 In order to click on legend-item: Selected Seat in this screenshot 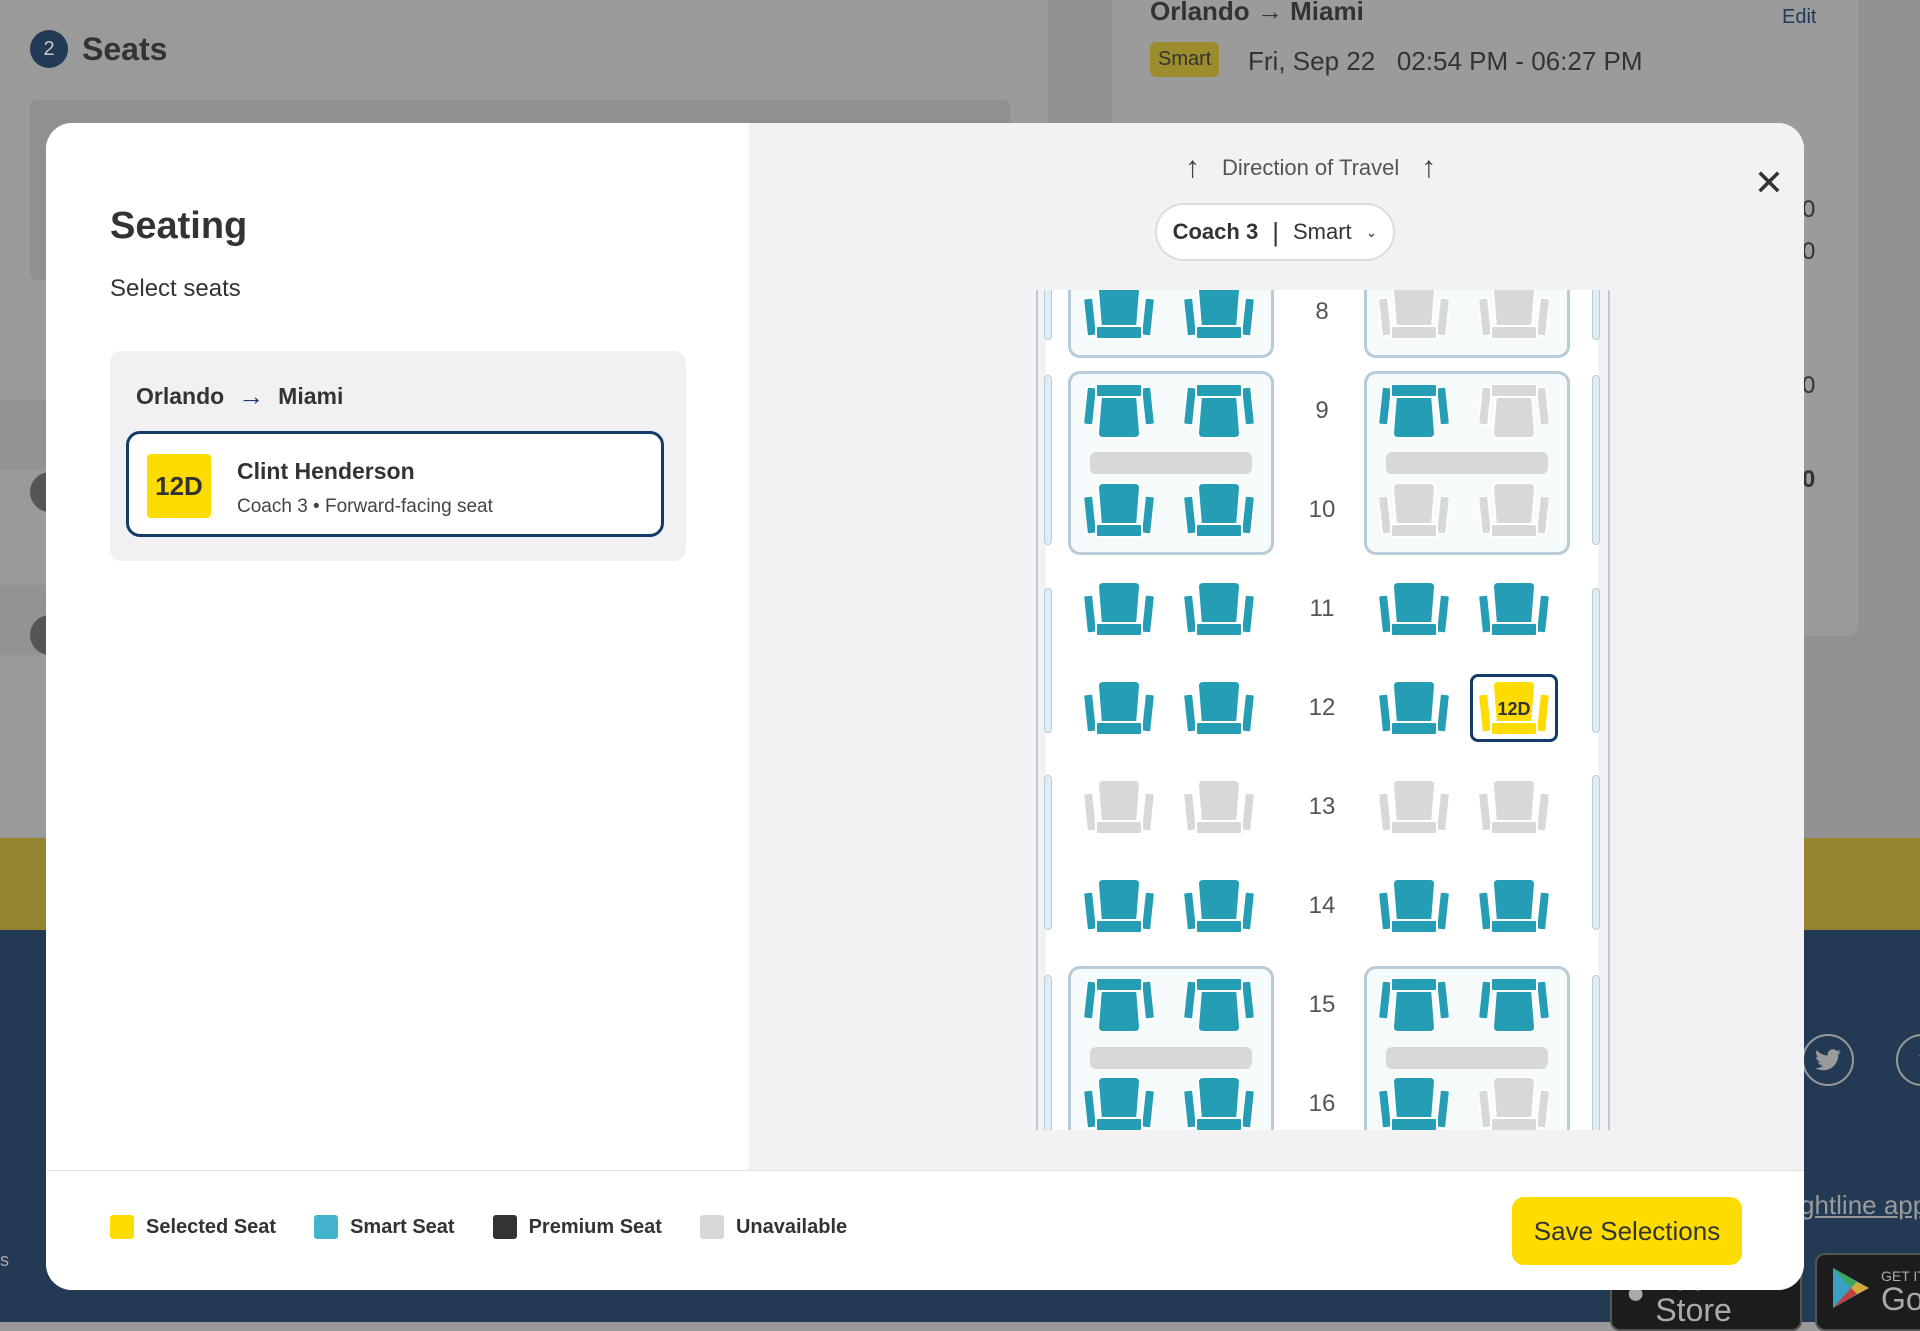, I will do `click(193, 1227)`.